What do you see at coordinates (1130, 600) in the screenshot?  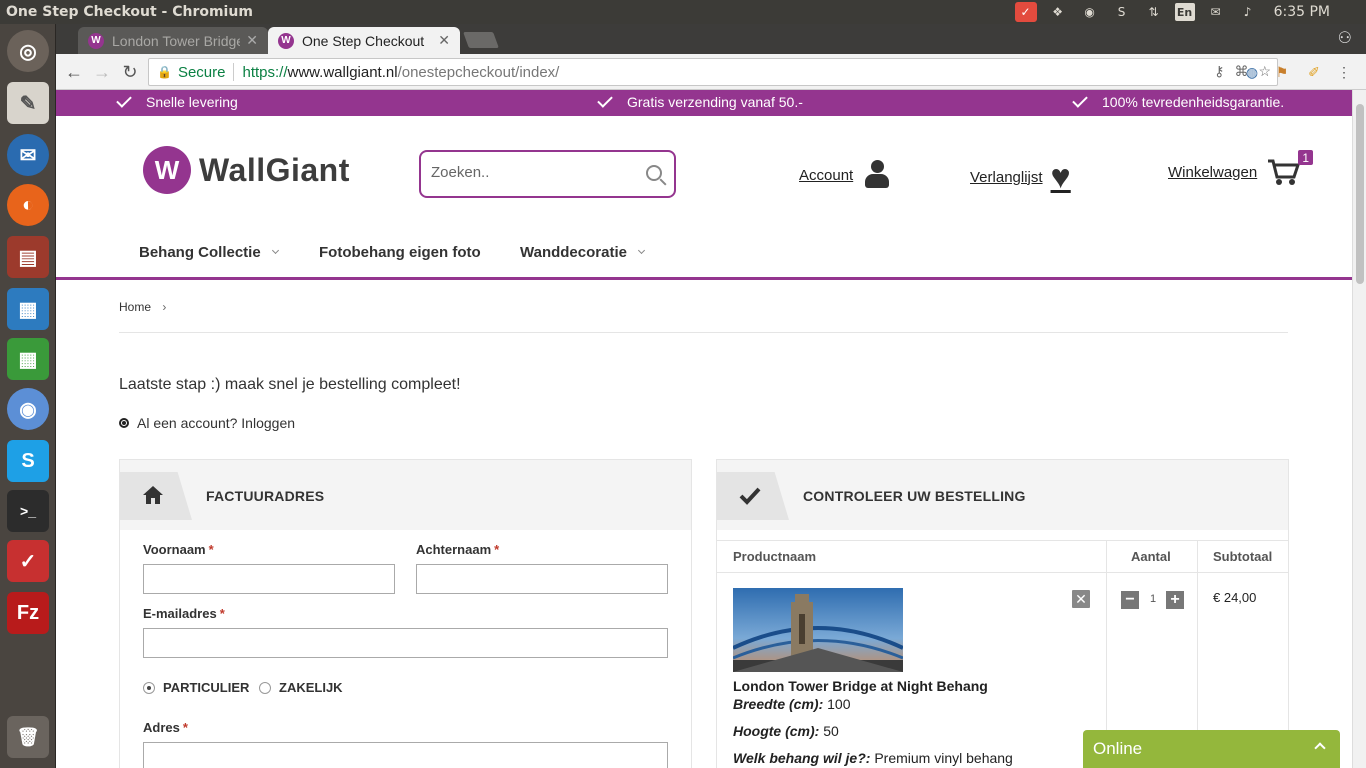 I see `qty-decrease-button: −` at bounding box center [1130, 600].